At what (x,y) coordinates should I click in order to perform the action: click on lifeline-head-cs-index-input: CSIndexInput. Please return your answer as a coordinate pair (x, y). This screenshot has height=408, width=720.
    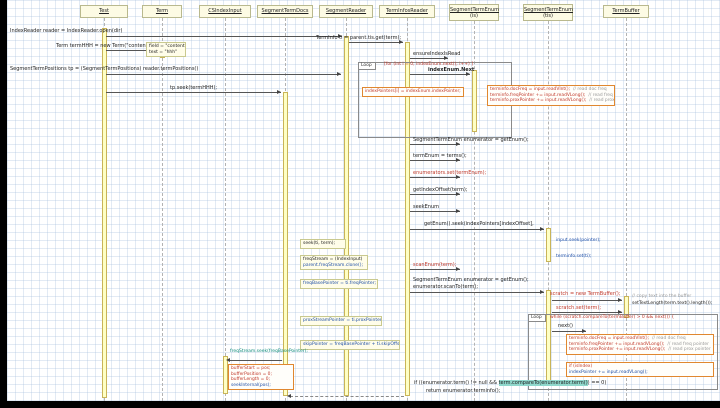
    Looking at the image, I should click on (225, 11).